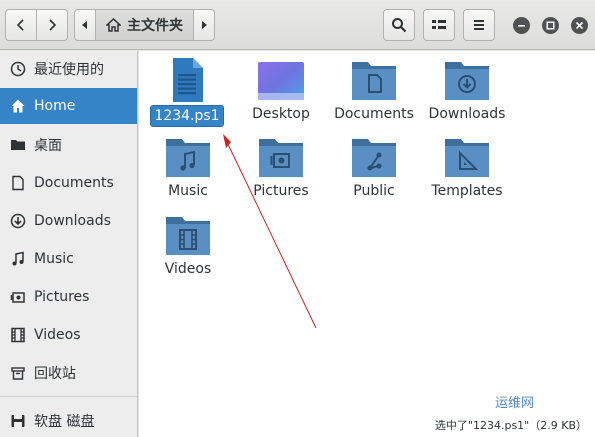 The image size is (595, 437). I want to click on music-folder-icon, so click(188, 157).